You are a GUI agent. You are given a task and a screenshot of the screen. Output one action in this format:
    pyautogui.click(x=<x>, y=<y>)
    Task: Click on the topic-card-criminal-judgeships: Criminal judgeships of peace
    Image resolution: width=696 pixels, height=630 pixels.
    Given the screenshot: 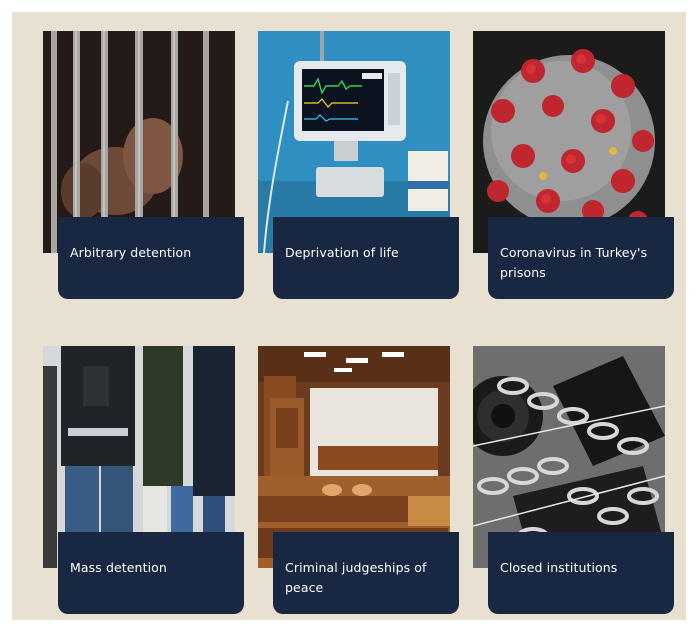 What is the action you would take?
    pyautogui.click(x=363, y=481)
    